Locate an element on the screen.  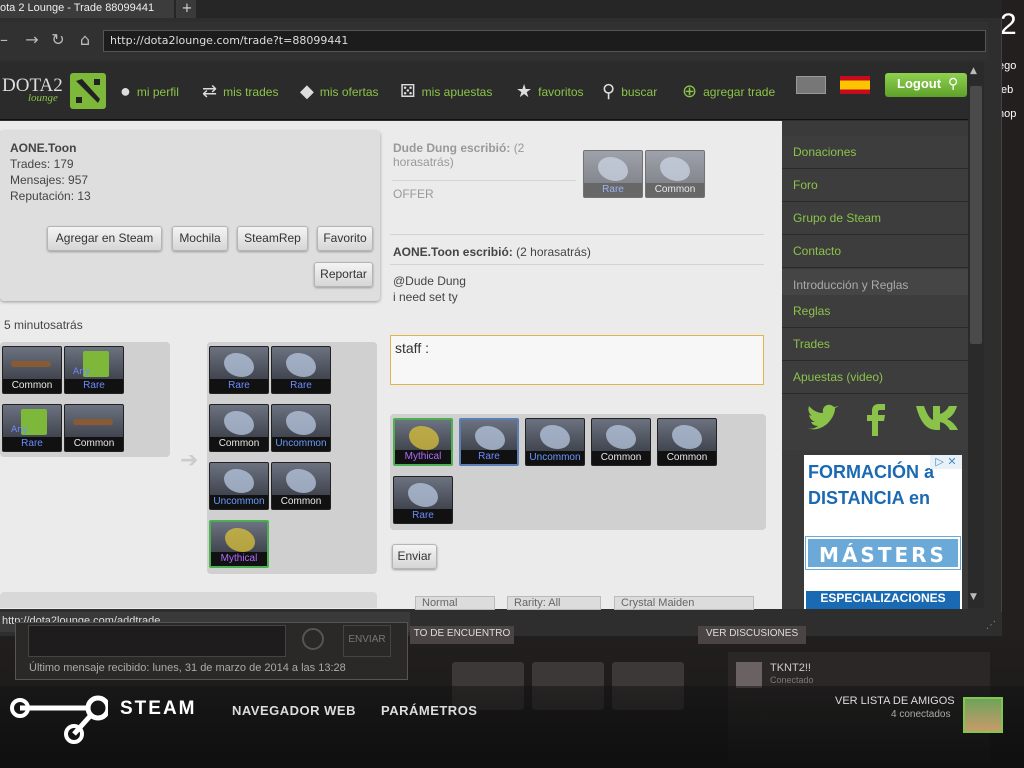
filter-quality-select: Normal is located at coordinates (455, 603).